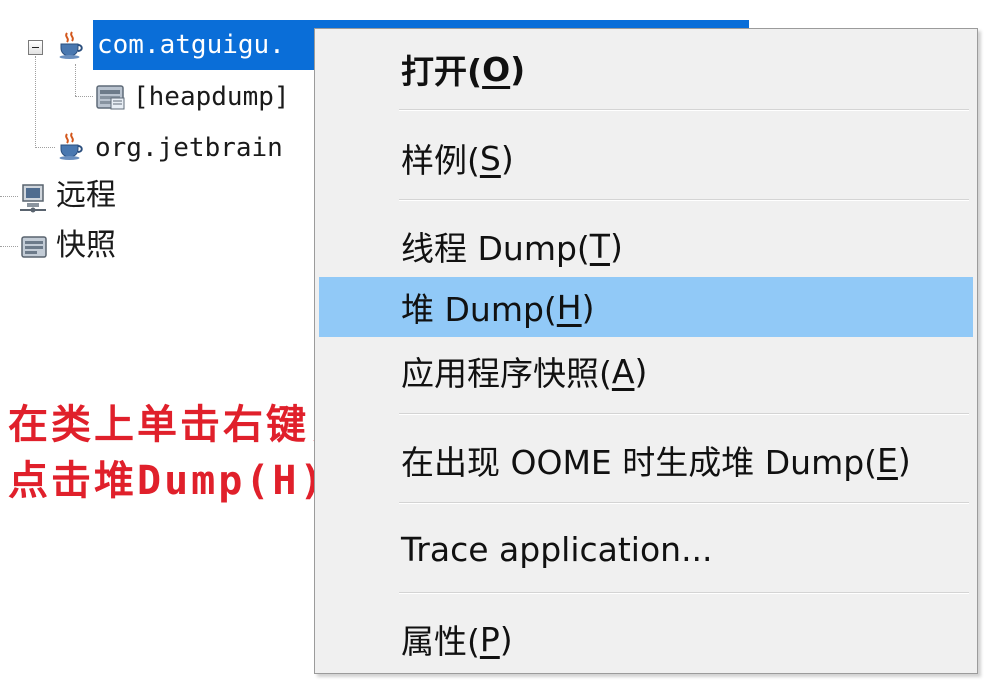 The width and height of the screenshot is (1000, 696). Describe the element at coordinates (167, 481) in the screenshot. I see `annotation-line-2: 点击堆Dump(H)` at that location.